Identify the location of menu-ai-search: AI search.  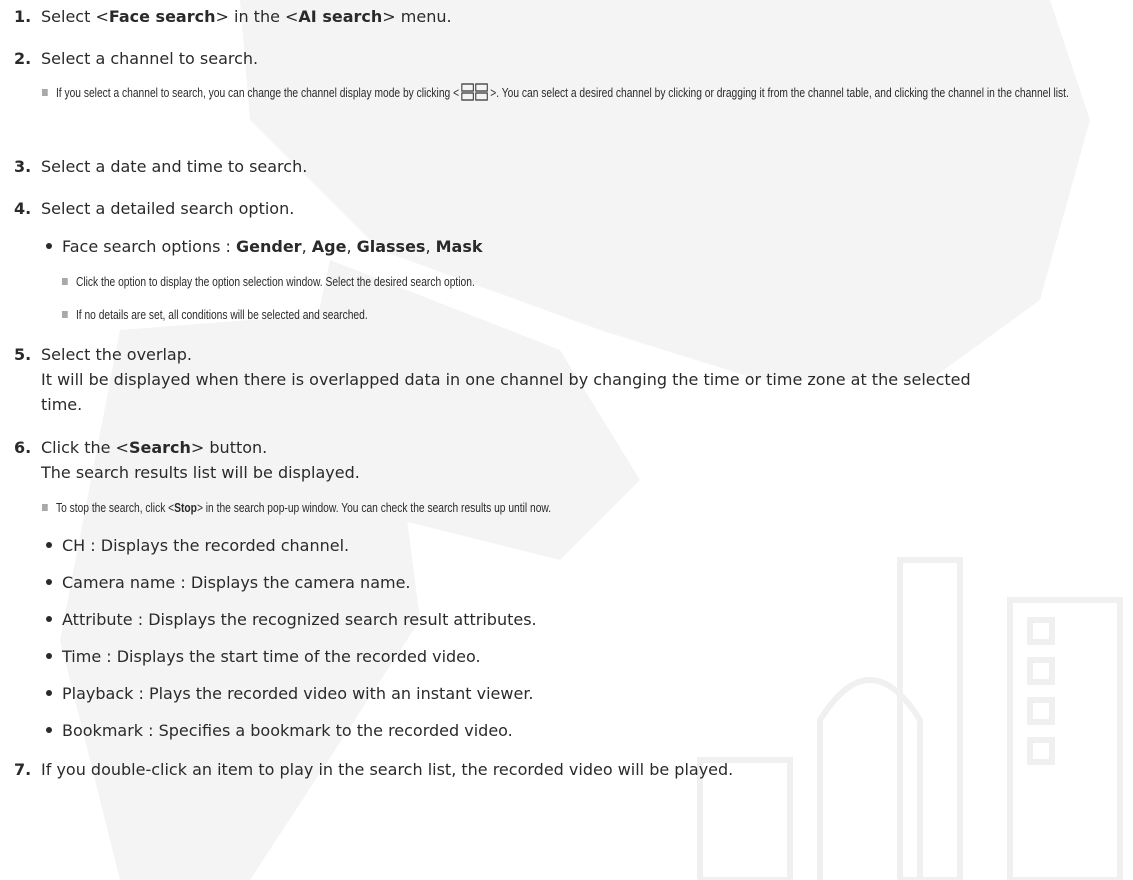
(340, 16).